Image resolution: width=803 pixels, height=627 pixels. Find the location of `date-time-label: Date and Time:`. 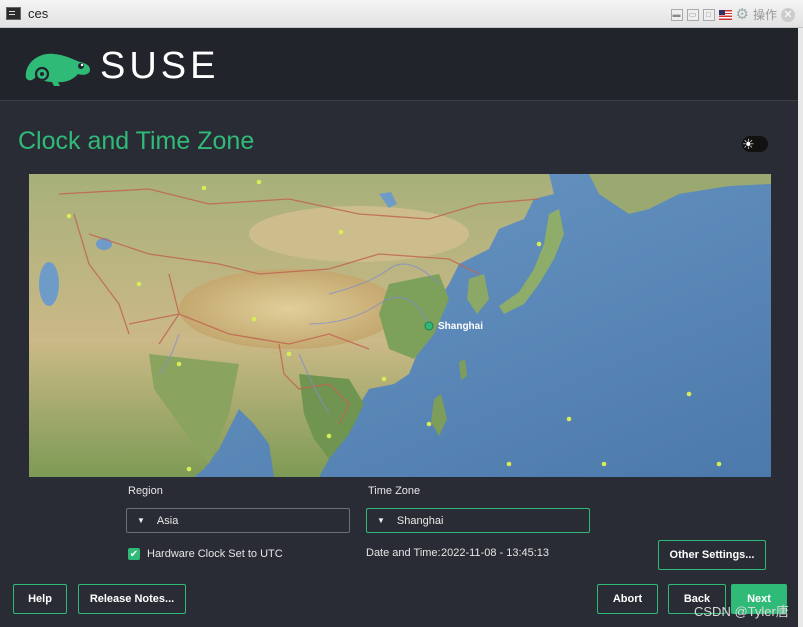

date-time-label: Date and Time: is located at coordinates (403, 553).